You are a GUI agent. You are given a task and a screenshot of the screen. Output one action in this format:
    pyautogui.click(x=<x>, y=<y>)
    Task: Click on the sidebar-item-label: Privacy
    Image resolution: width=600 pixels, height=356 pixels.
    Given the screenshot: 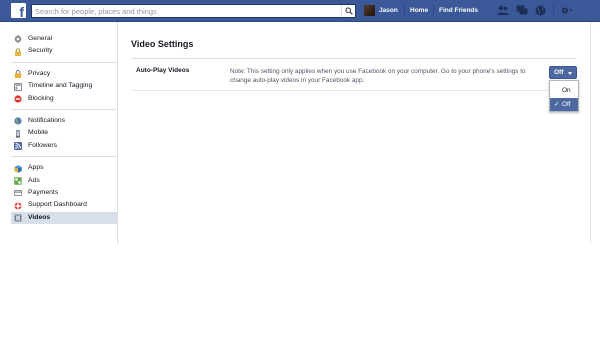 What is the action you would take?
    pyautogui.click(x=39, y=73)
    